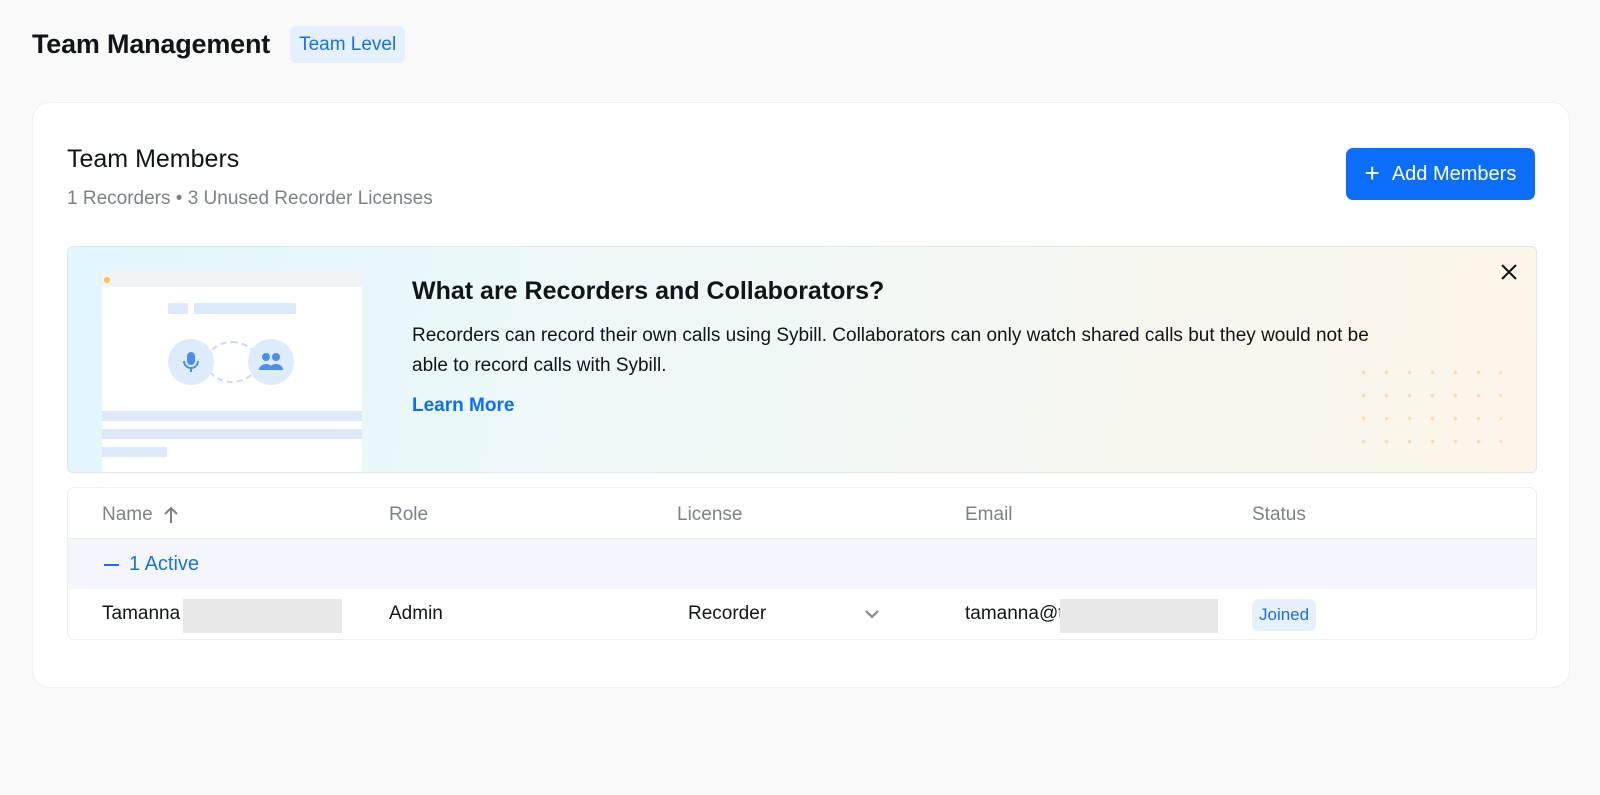 The image size is (1600, 795). Describe the element at coordinates (170, 514) in the screenshot. I see `arrow-up-icon` at that location.